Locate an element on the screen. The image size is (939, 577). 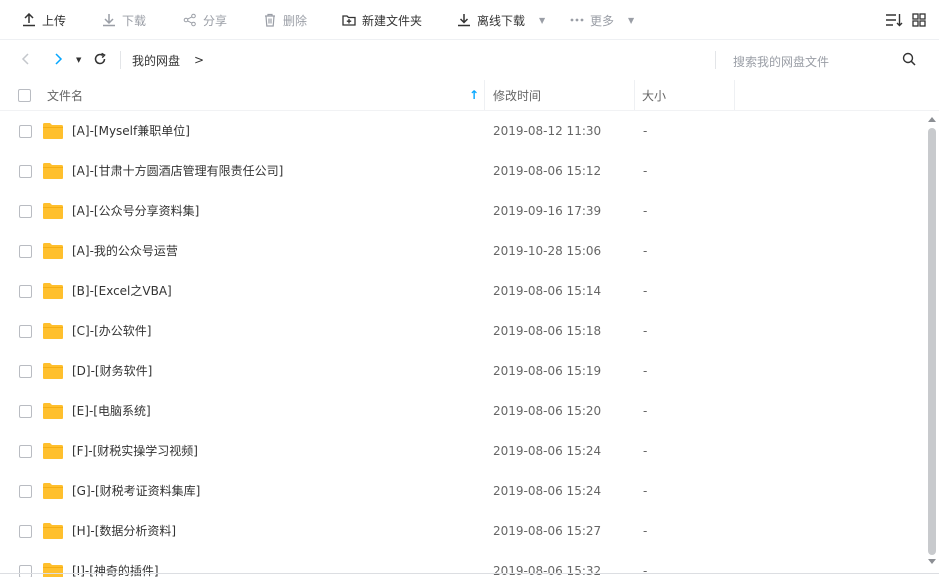
sort-button is located at coordinates (894, 20).